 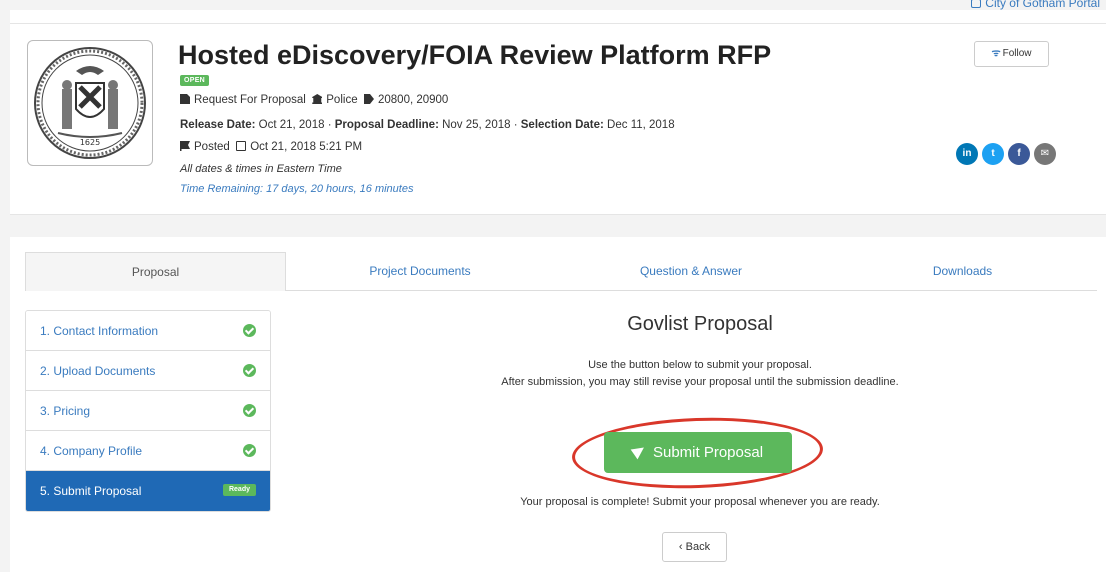 I want to click on follow-button: ᯤ Follow, so click(x=1011, y=54).